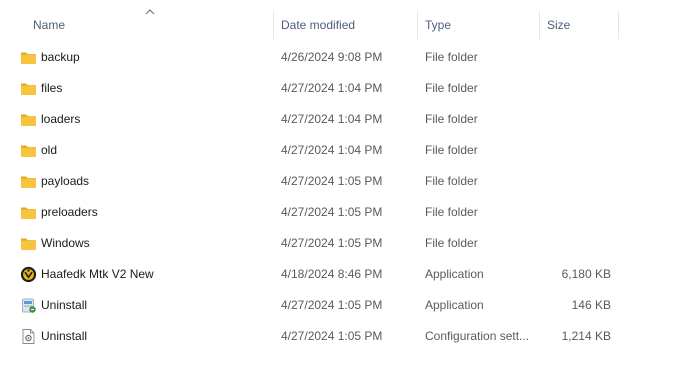 The height and width of the screenshot is (380, 694). What do you see at coordinates (150, 25) in the screenshot?
I see `column-header-name: Name` at bounding box center [150, 25].